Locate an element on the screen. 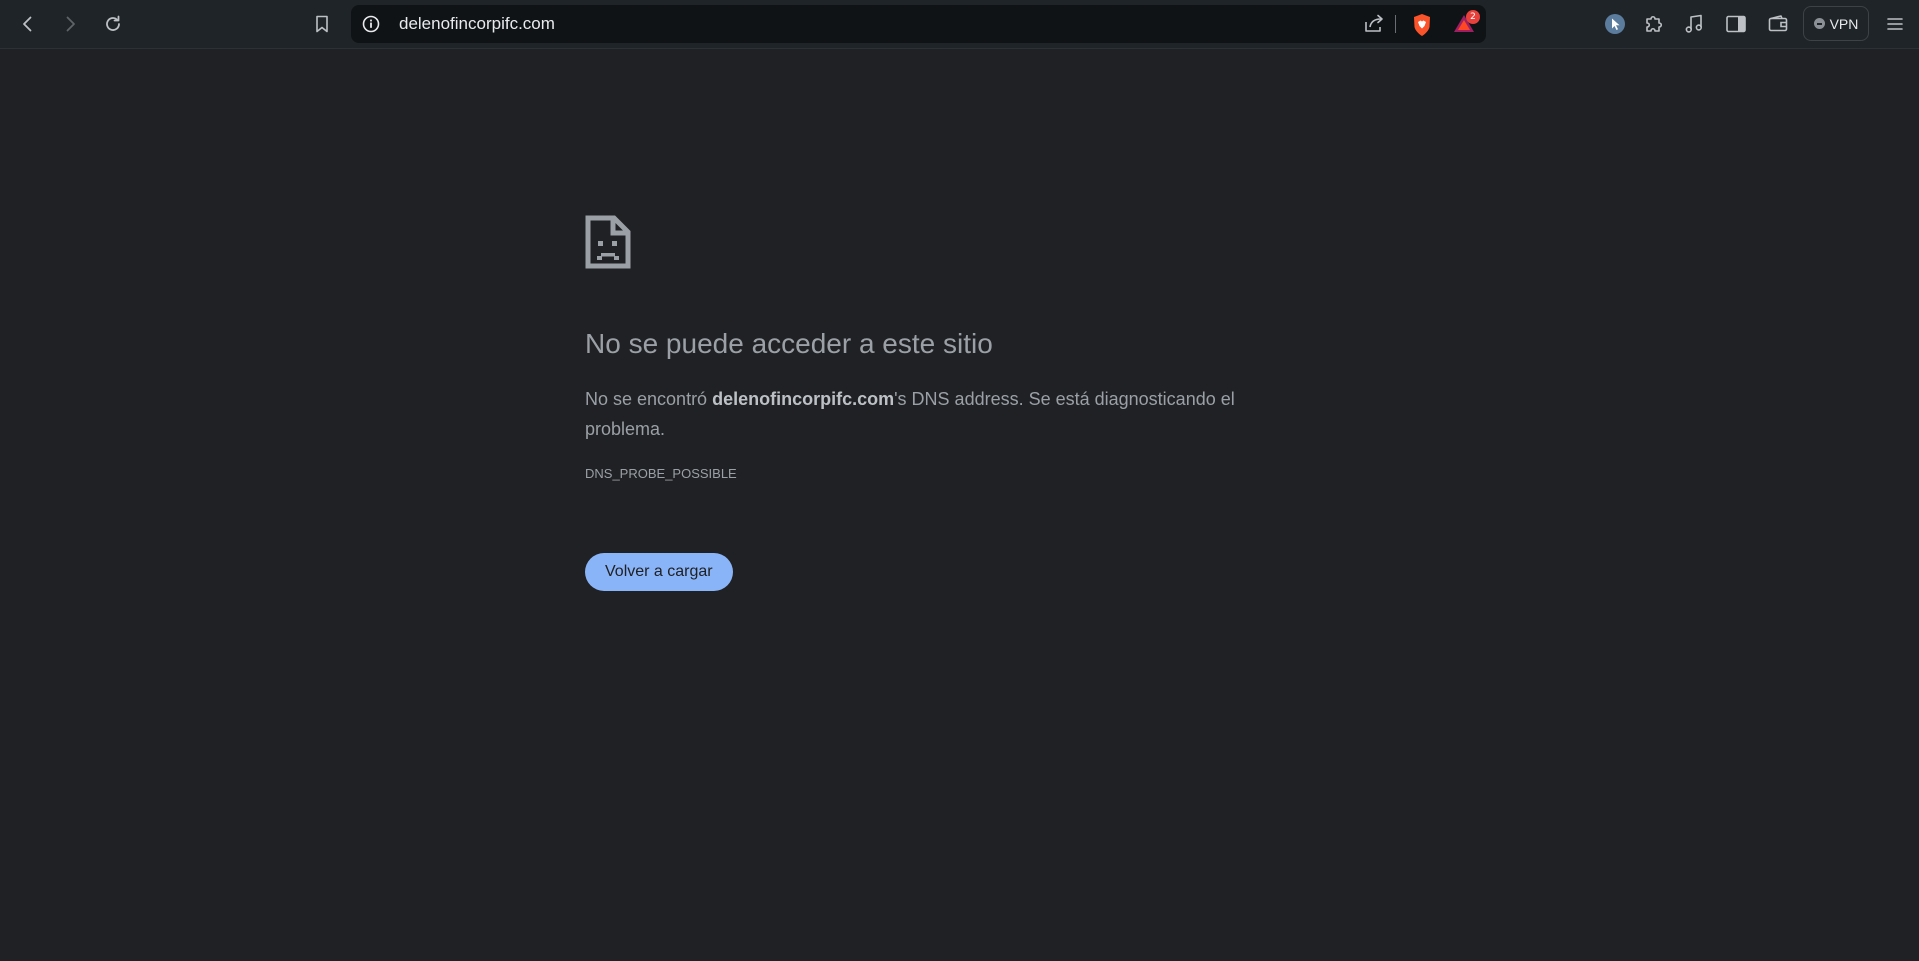 The image size is (1919, 961). sidebar-icon is located at coordinates (1736, 24).